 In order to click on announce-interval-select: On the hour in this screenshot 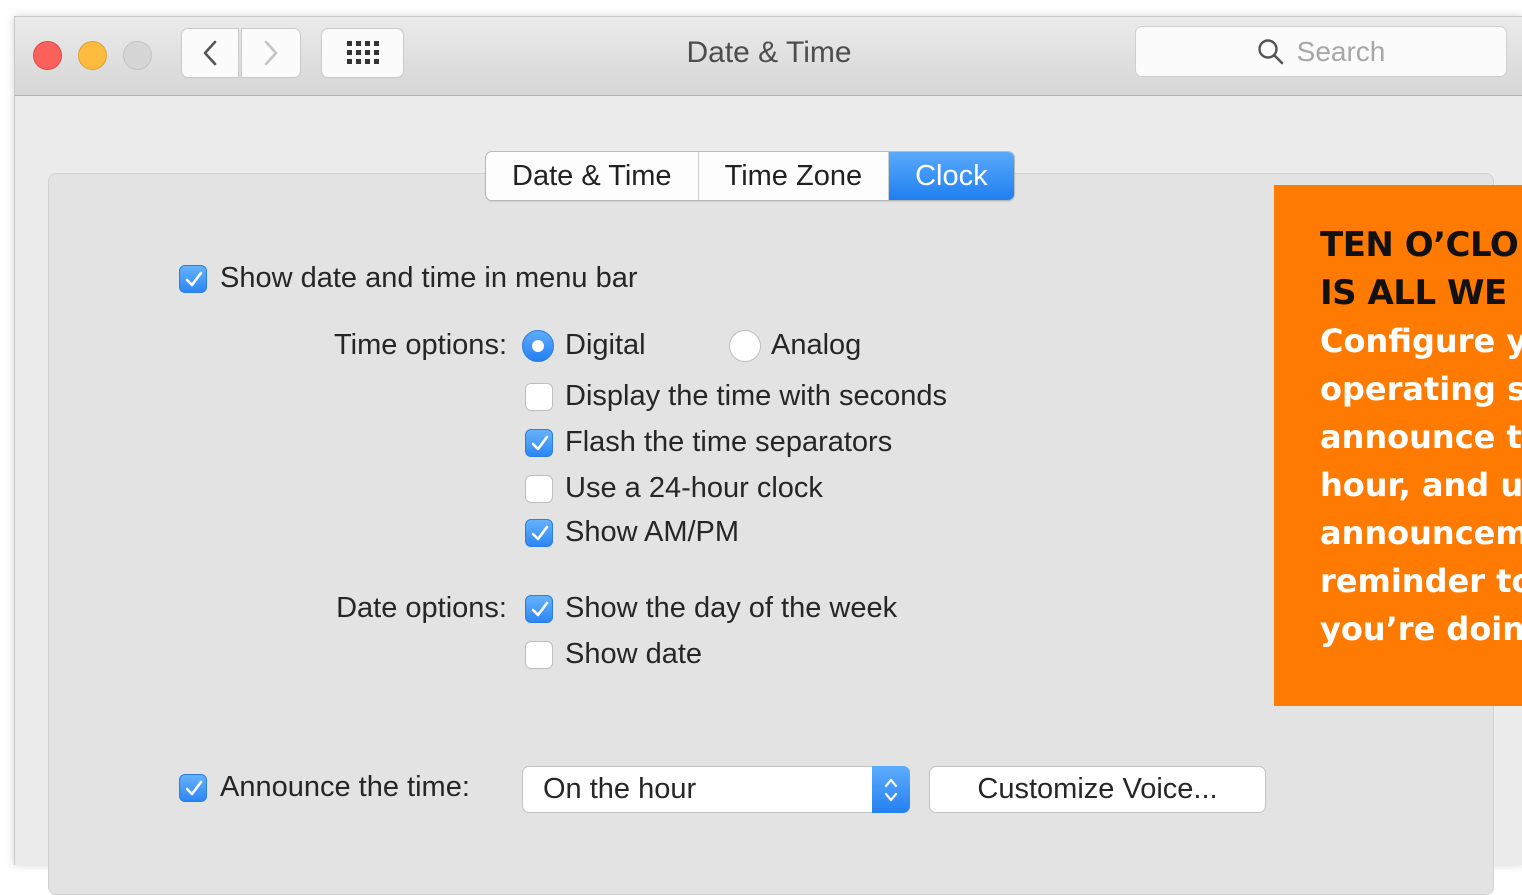, I will do `click(716, 789)`.